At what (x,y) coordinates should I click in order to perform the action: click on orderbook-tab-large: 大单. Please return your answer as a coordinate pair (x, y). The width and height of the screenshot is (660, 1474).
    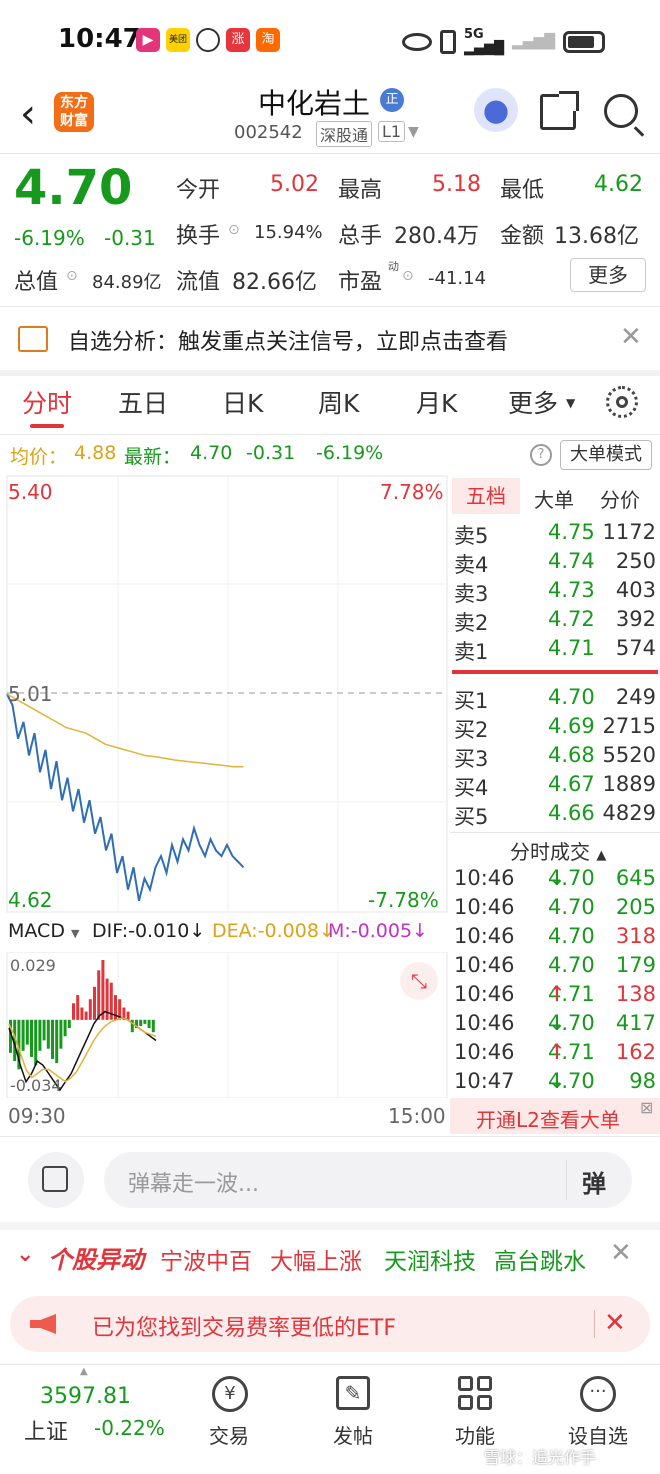
    Looking at the image, I should click on (554, 498).